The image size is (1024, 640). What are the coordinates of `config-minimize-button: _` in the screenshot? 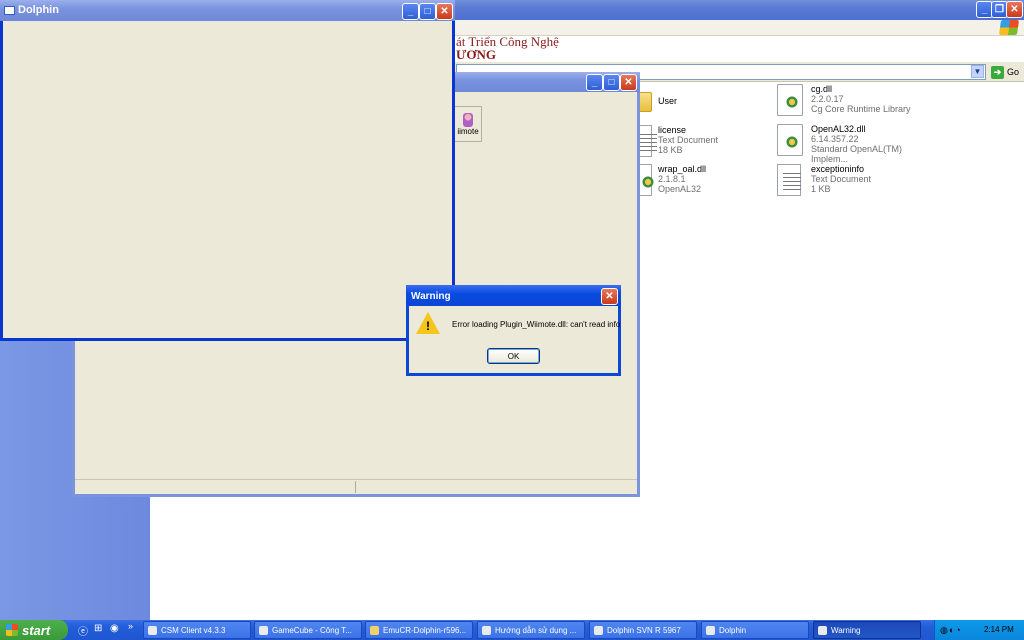 It's located at (594, 82).